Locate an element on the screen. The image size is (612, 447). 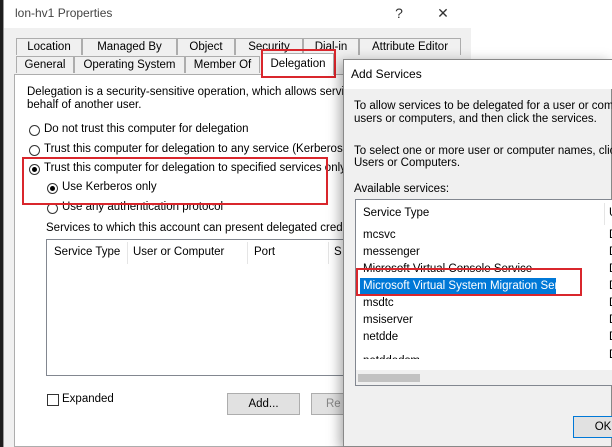
add-services-titlebar: Add Services is located at coordinates (478, 74).